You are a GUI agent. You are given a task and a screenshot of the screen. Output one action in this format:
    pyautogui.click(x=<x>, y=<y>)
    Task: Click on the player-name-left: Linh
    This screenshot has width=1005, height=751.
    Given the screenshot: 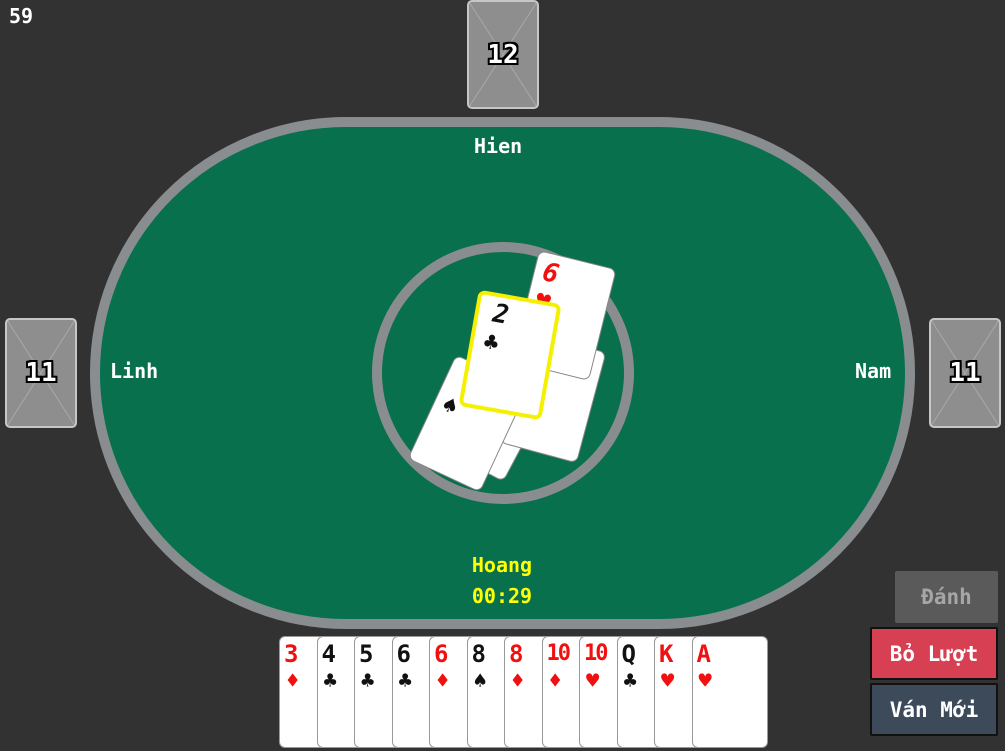 What is the action you would take?
    pyautogui.click(x=134, y=371)
    